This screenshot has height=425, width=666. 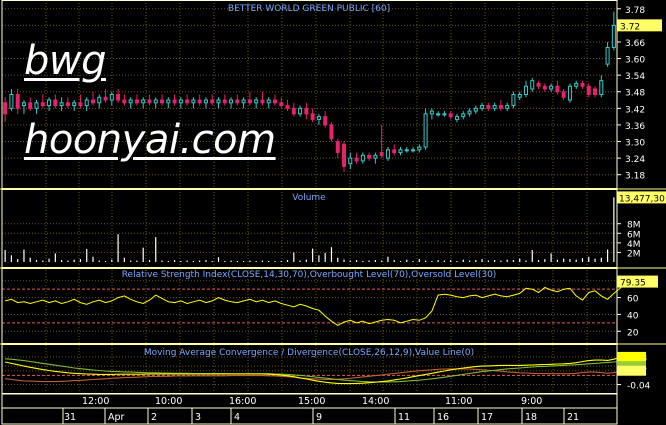 What do you see at coordinates (635, 177) in the screenshot?
I see `y-tick-label: 3.18` at bounding box center [635, 177].